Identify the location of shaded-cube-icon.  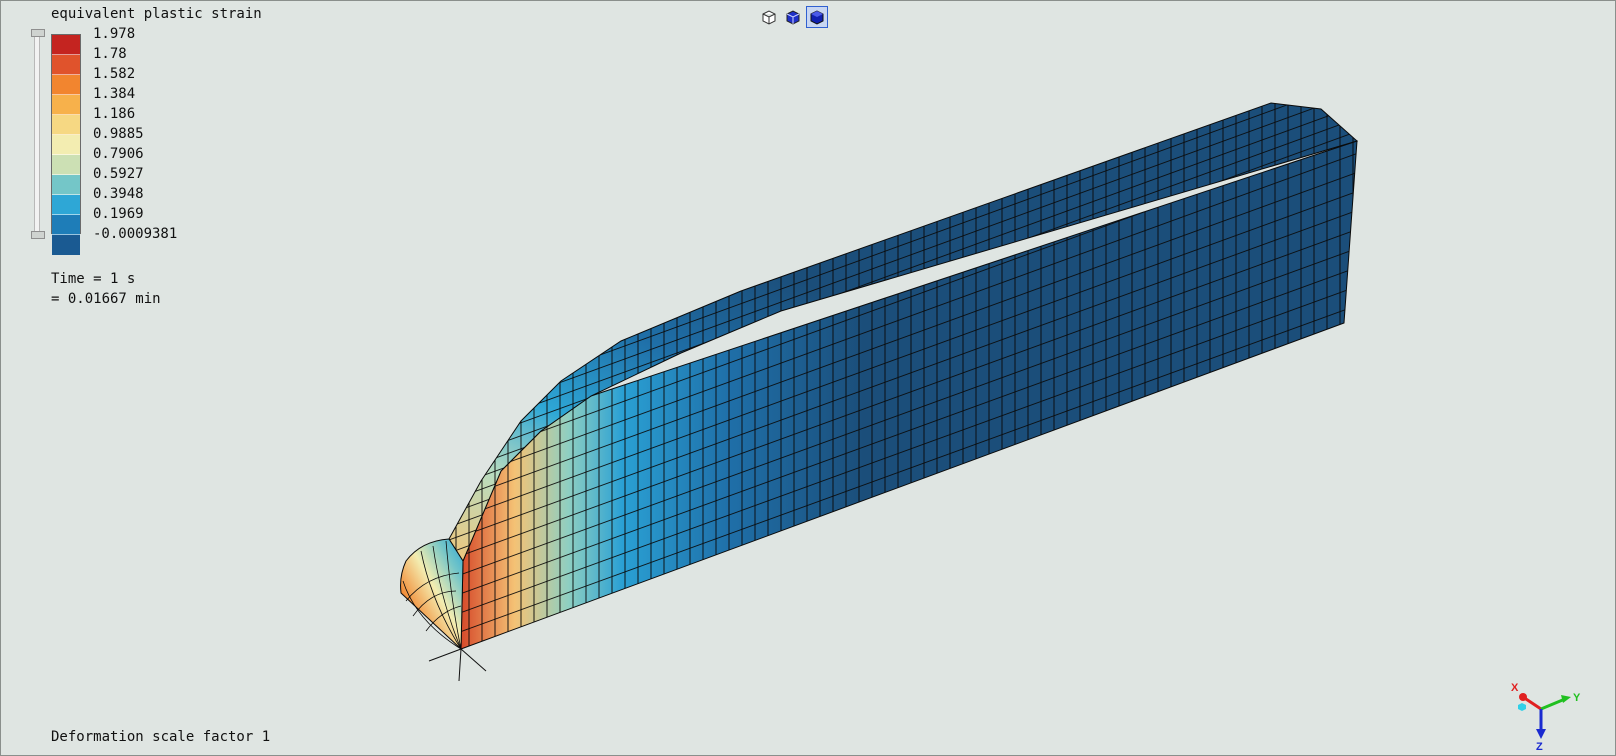
(817, 17).